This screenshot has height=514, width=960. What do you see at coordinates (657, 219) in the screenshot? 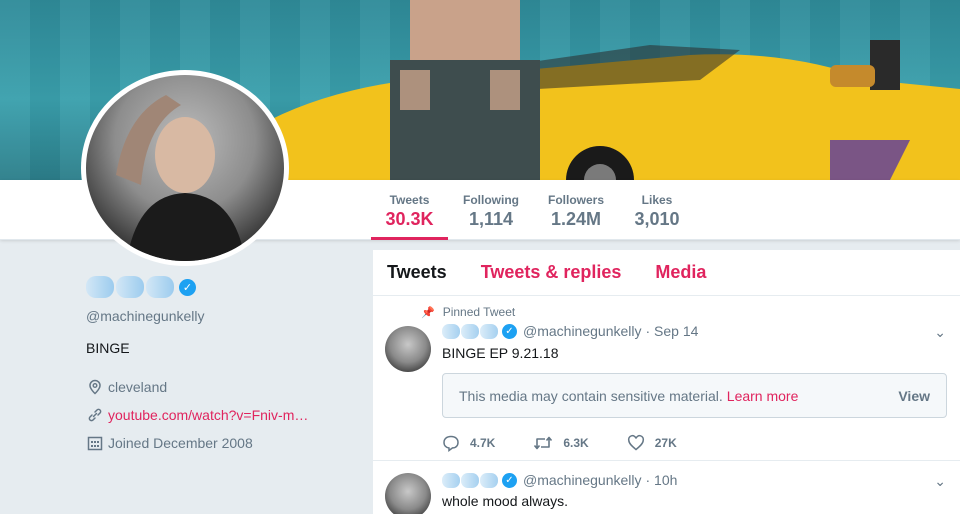
I see `stat-value: 3,010` at bounding box center [657, 219].